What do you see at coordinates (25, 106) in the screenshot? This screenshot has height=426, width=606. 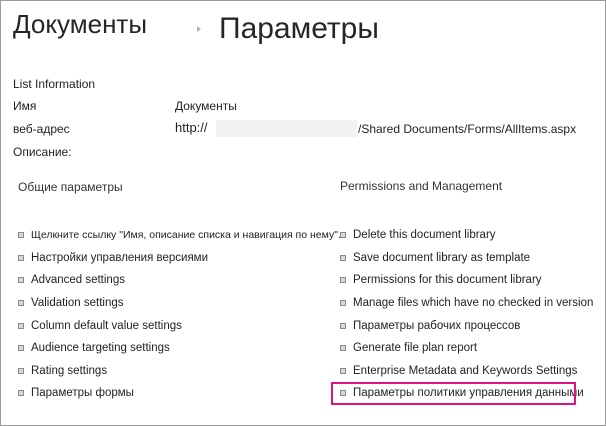 I see `name-label: Имя` at bounding box center [25, 106].